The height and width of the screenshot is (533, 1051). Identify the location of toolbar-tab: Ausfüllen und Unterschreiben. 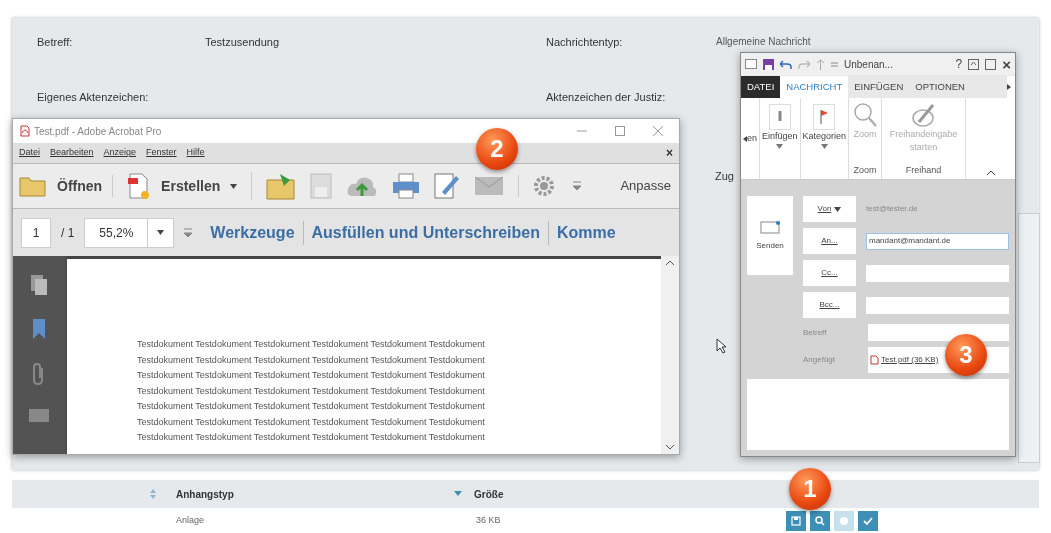
(425, 232).